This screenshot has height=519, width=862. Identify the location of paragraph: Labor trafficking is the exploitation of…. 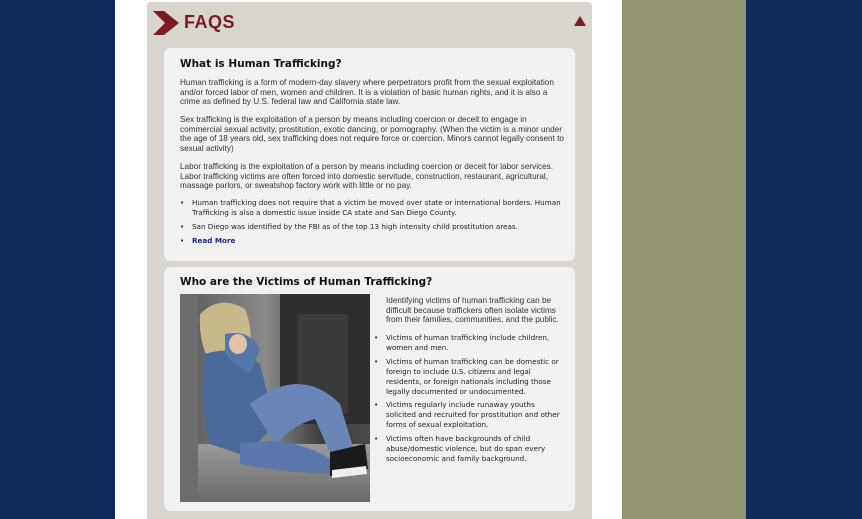
(367, 176).